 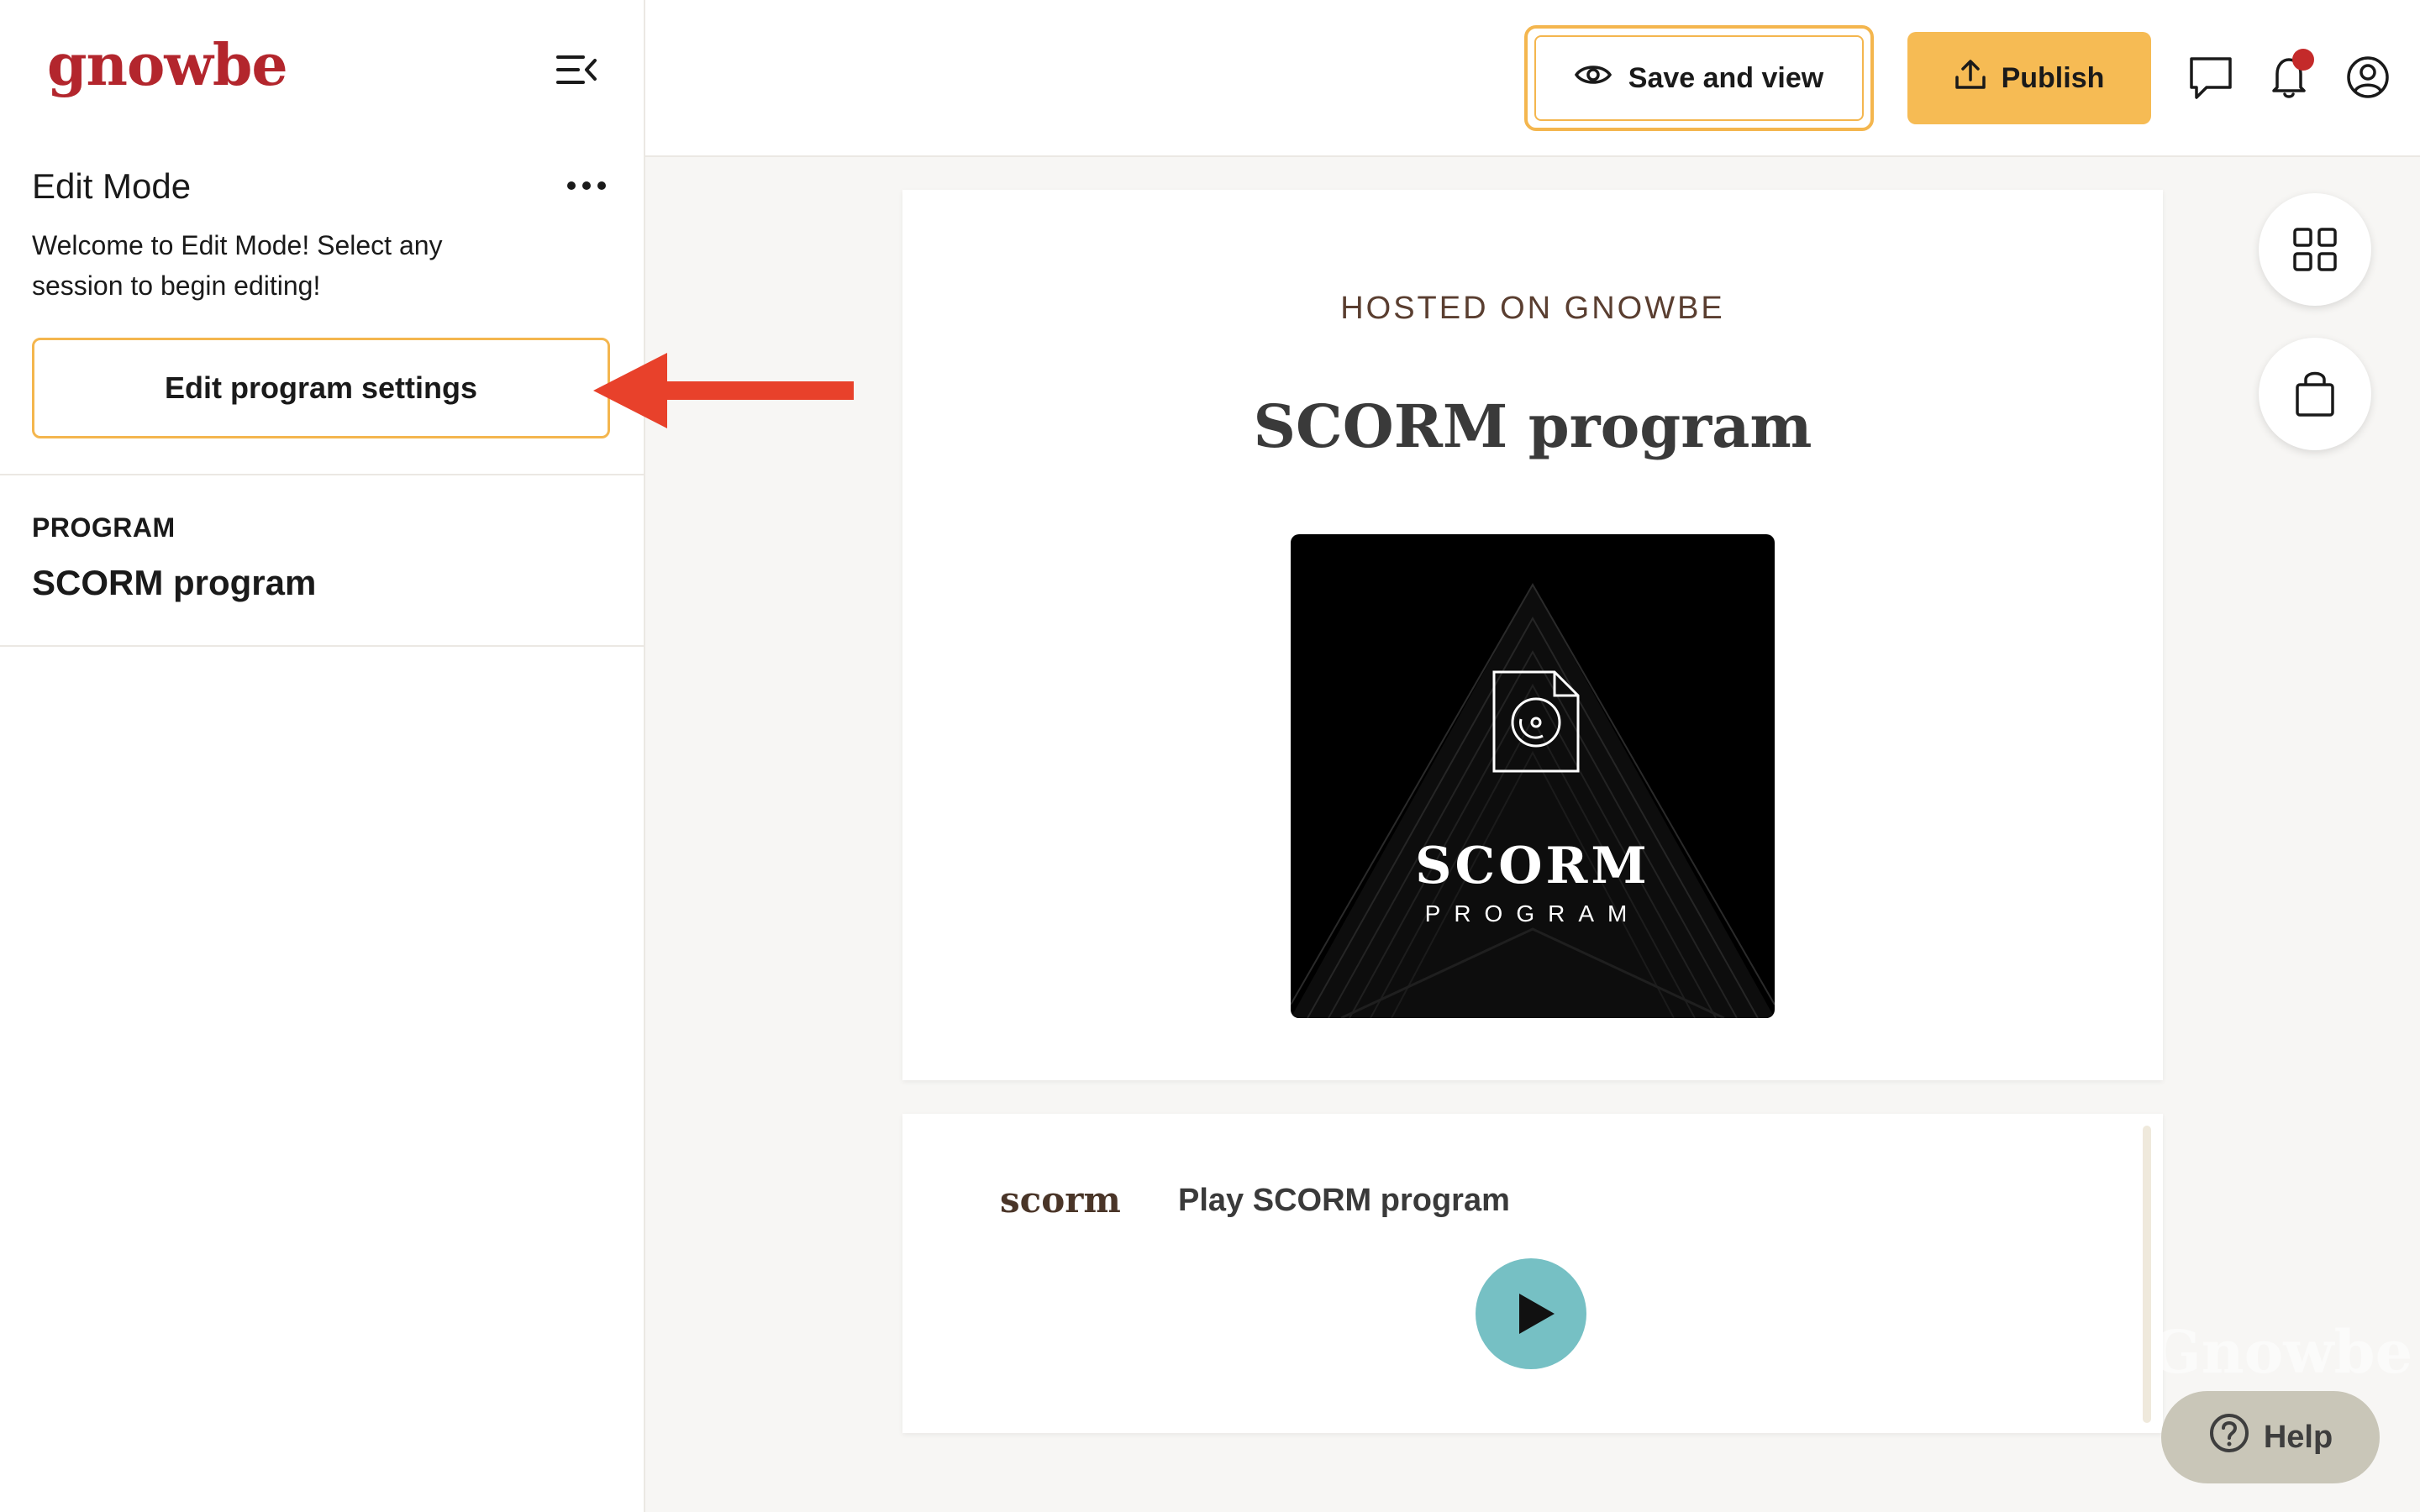 I want to click on scorm-player-card: scorm Play SCORM program, so click(x=1532, y=1273).